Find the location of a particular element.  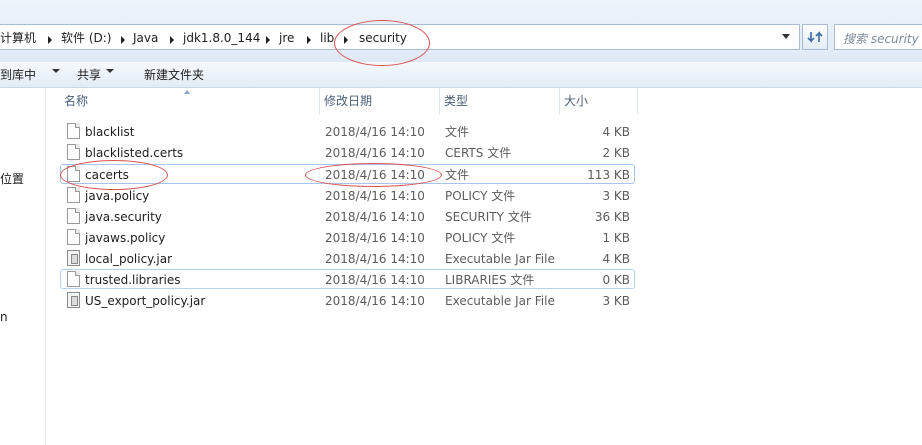

breadcrumb-security: security is located at coordinates (383, 38).